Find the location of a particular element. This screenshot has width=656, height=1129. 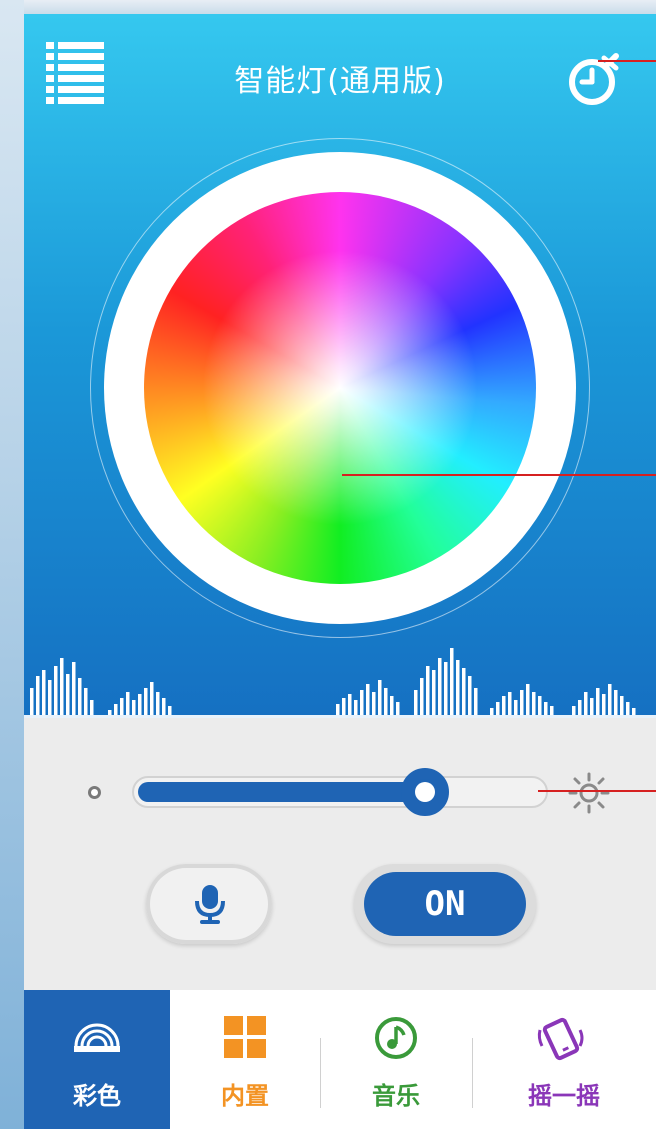

voice-control-button is located at coordinates (209, 904).